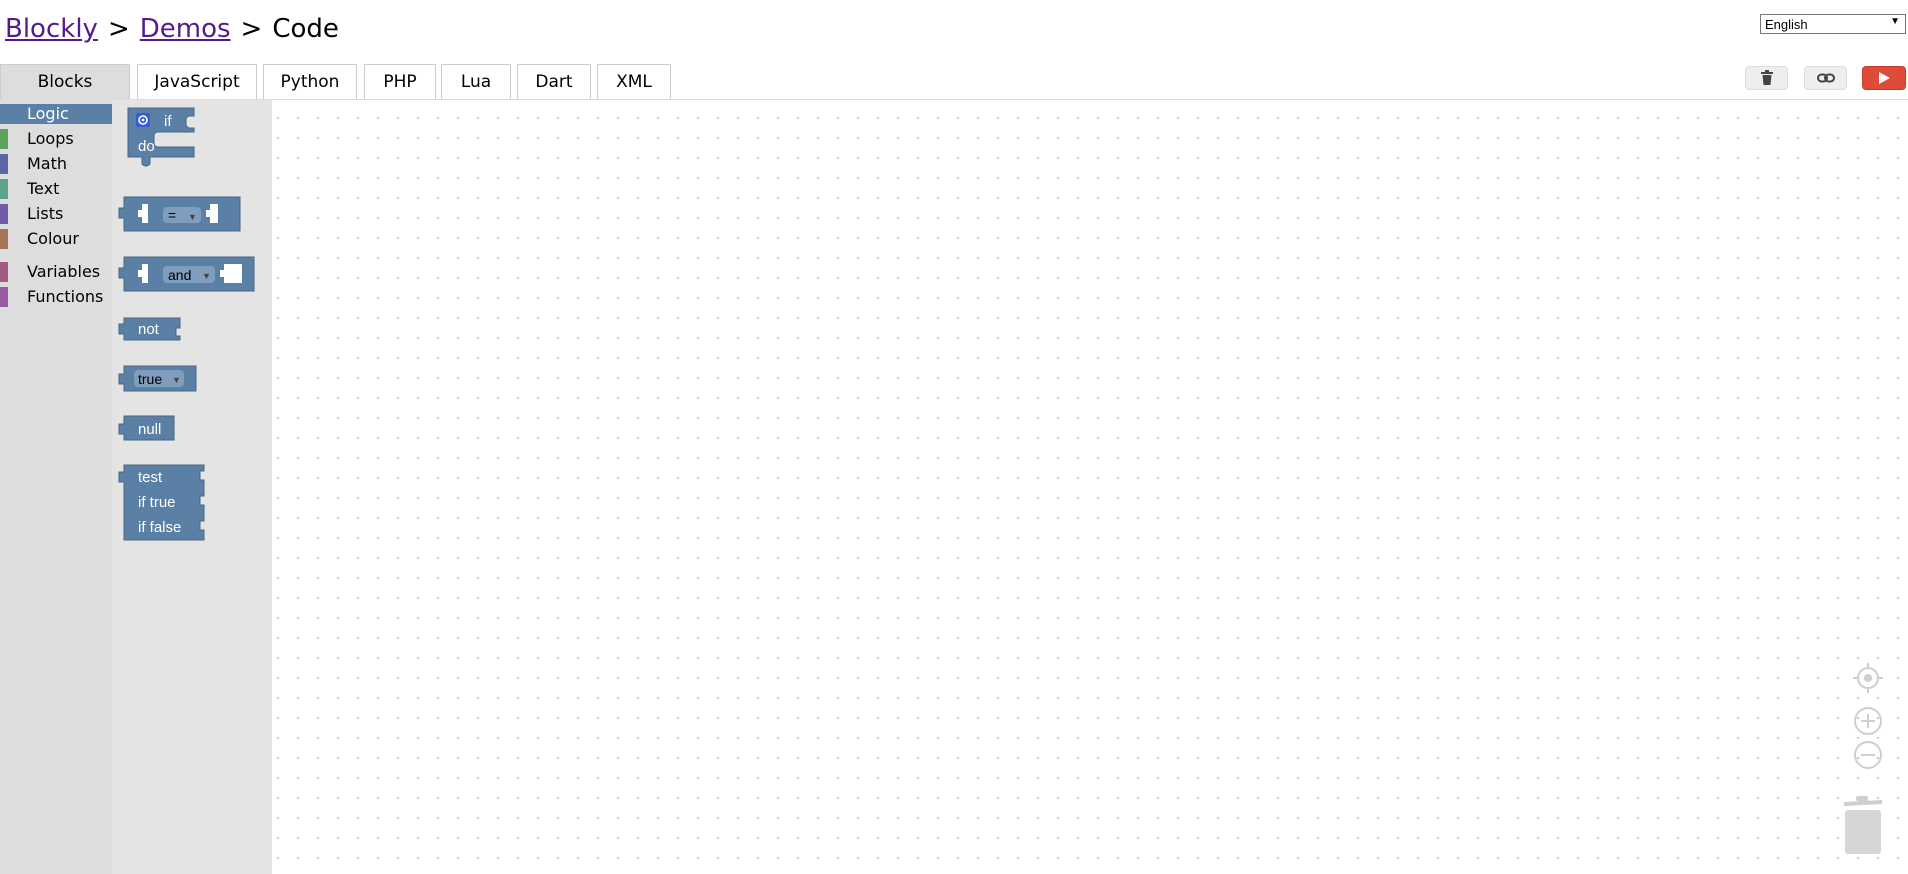 Image resolution: width=1908 pixels, height=874 pixels. Describe the element at coordinates (53, 238) in the screenshot. I see `category-label: Colour` at that location.